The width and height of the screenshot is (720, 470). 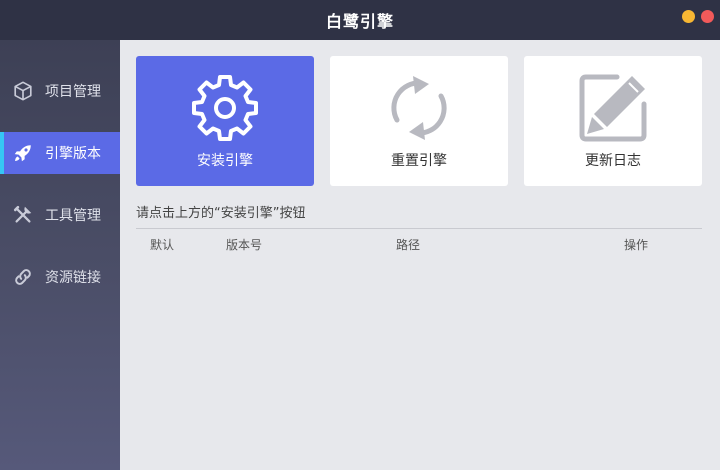 I want to click on versions-table-header: 默认 版本号 路径 操作, so click(x=419, y=242).